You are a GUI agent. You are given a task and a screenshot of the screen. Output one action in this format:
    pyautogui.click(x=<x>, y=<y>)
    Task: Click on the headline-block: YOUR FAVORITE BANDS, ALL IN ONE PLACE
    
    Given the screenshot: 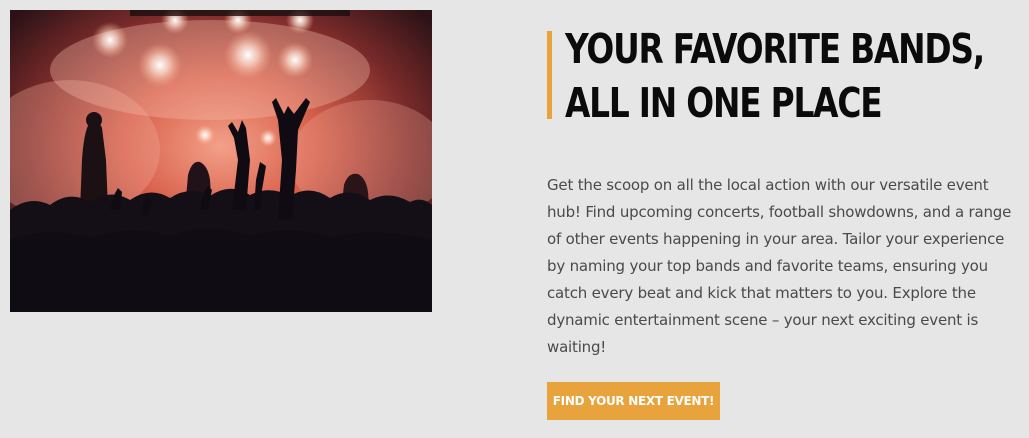 What is the action you would take?
    pyautogui.click(x=784, y=76)
    